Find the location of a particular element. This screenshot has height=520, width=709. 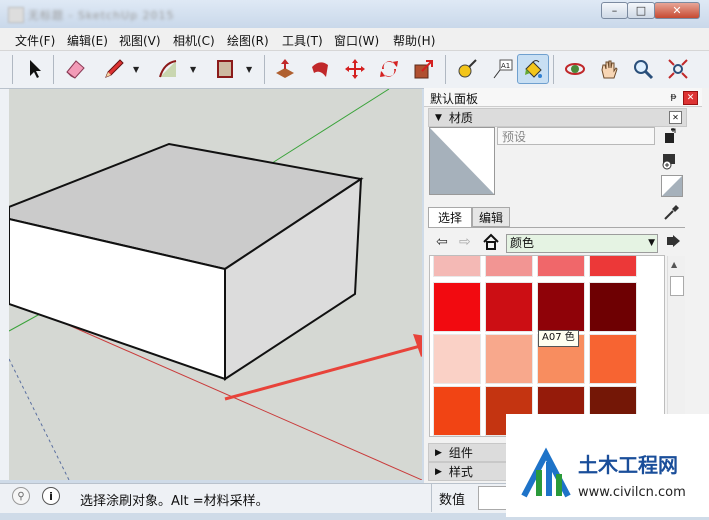

text-label-icon: A1 is located at coordinates (502, 69).